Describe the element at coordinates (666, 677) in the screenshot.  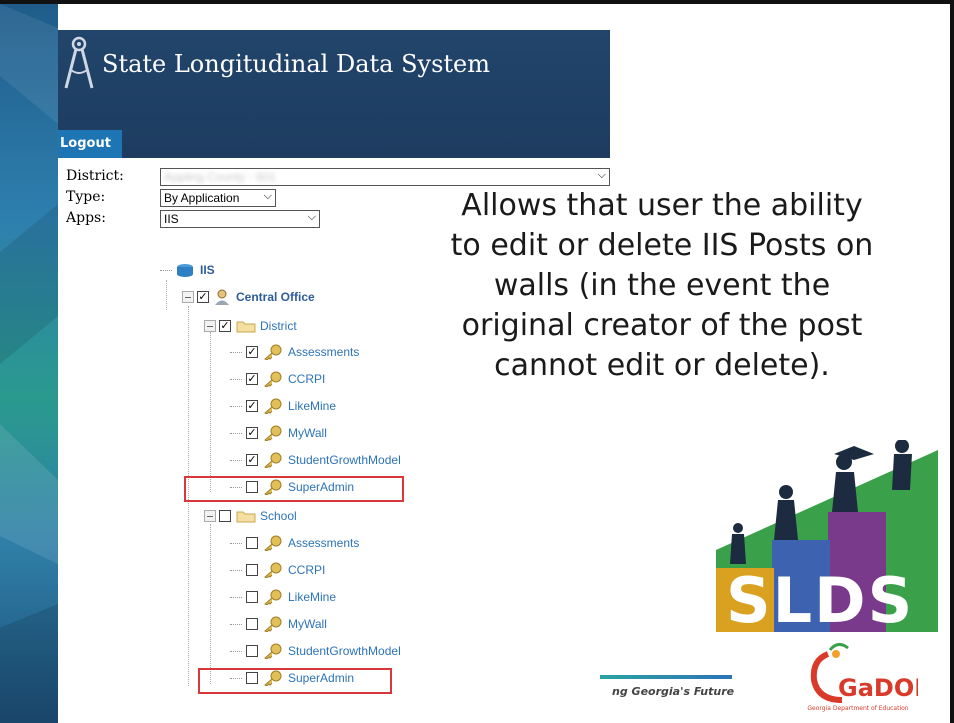
I see `footer-rule` at that location.